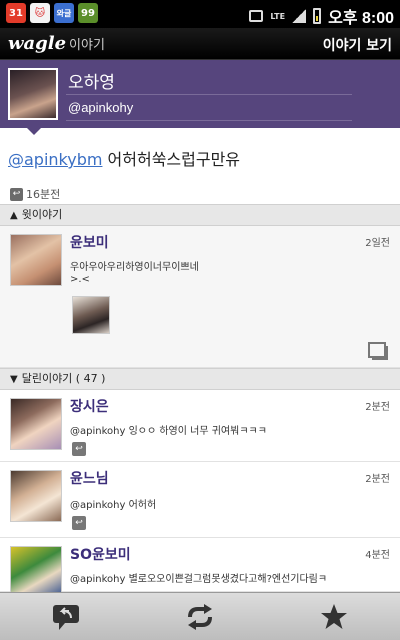 The height and width of the screenshot is (640, 400). What do you see at coordinates (89, 406) in the screenshot?
I see `item-author-name: 장시은` at bounding box center [89, 406].